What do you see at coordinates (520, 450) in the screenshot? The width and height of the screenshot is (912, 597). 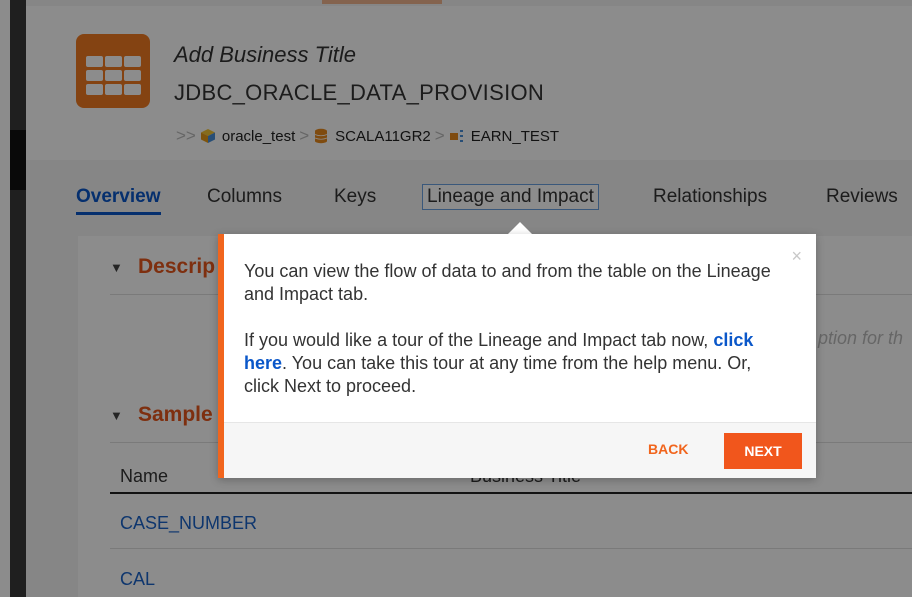 I see `tour-footer: BACK NEXT` at bounding box center [520, 450].